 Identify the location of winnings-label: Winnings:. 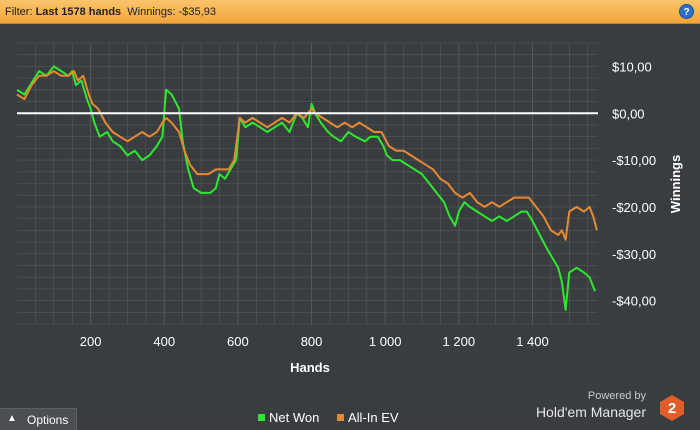
(151, 12).